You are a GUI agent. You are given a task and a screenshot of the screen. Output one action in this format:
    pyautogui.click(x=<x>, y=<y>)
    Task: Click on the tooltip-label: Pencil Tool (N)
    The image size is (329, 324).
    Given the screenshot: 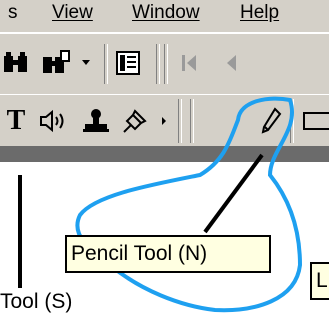 What is the action you would take?
    pyautogui.click(x=139, y=253)
    